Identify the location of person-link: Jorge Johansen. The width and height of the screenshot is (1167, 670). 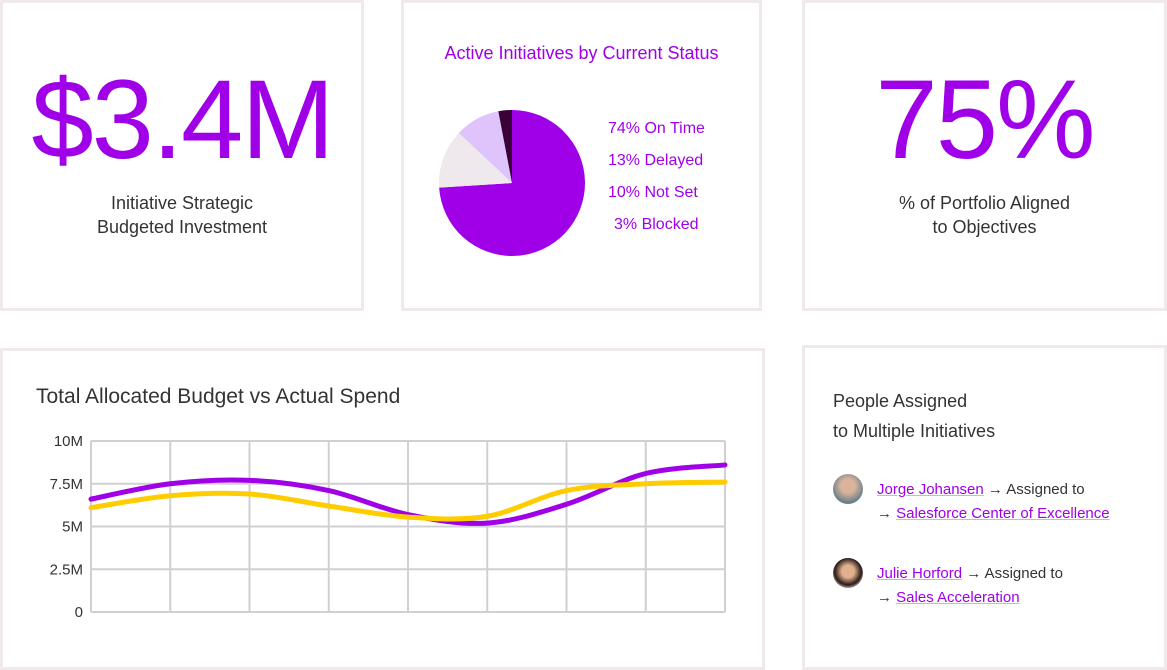
(930, 489).